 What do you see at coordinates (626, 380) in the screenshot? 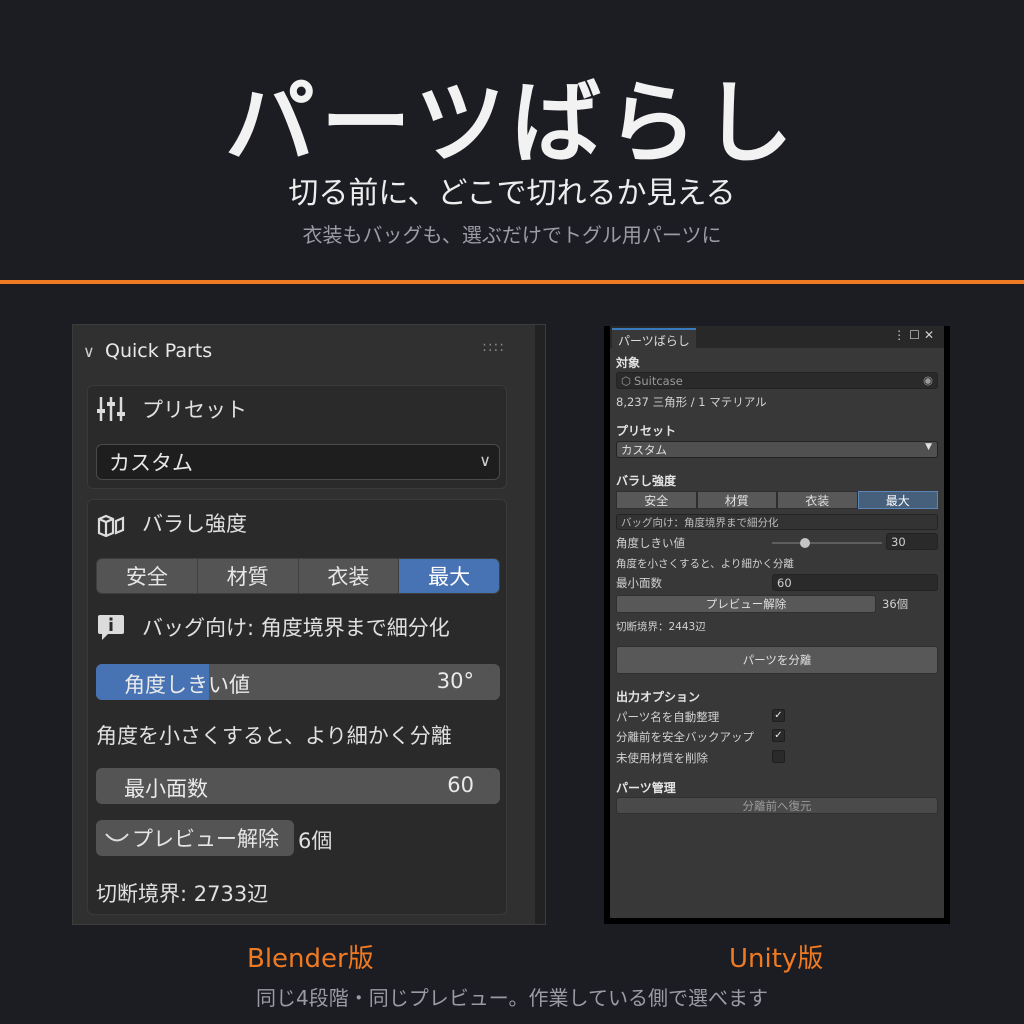
I see `cube-icon: ⬡` at bounding box center [626, 380].